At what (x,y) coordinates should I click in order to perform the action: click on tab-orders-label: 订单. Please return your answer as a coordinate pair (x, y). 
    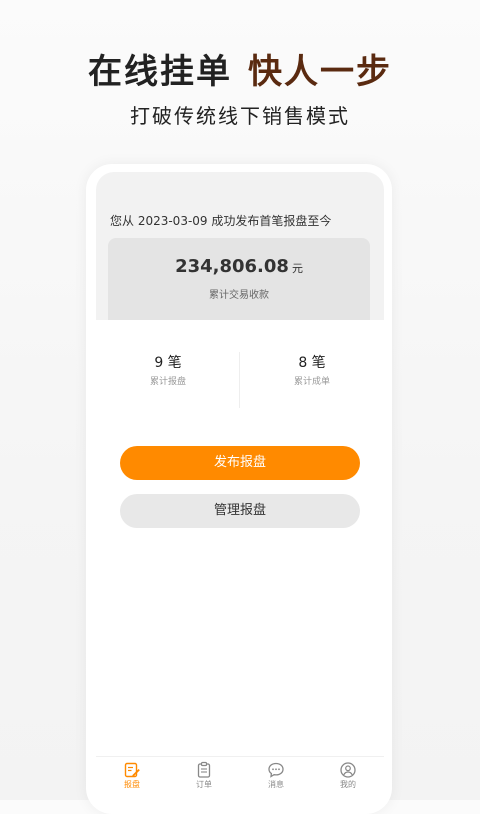
    Looking at the image, I should click on (204, 784).